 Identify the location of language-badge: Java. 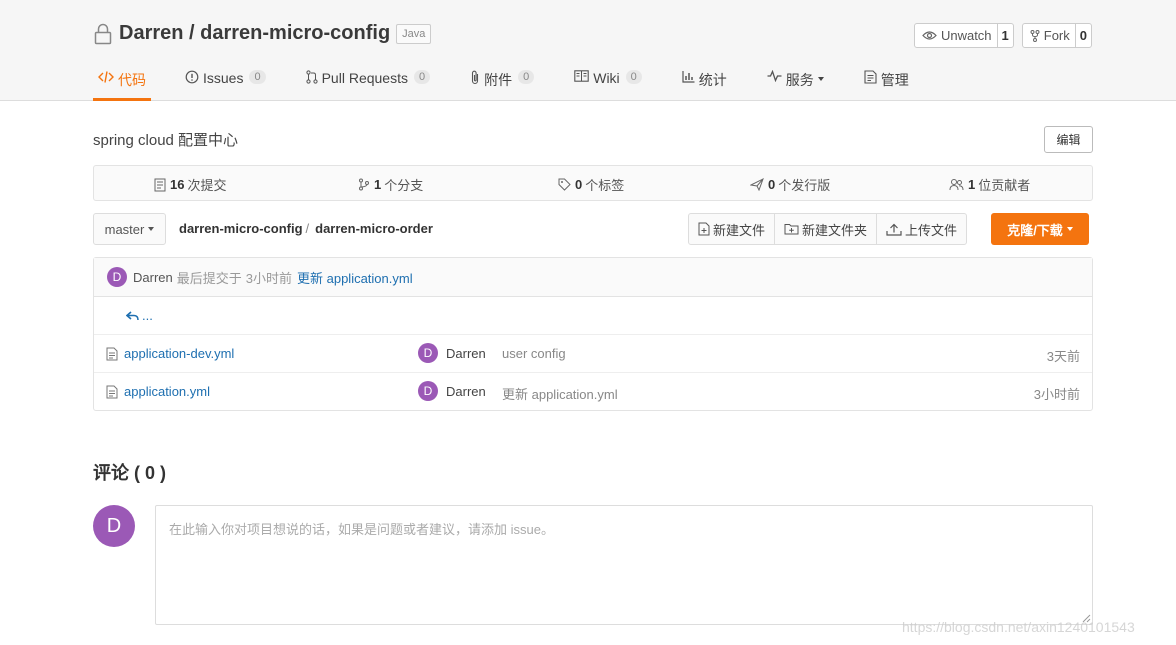
(414, 33).